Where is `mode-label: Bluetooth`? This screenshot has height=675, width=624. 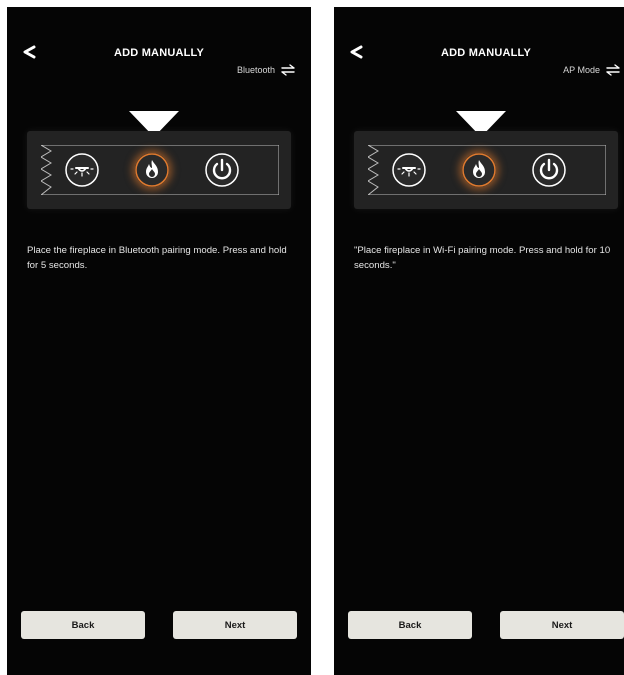
mode-label: Bluetooth is located at coordinates (255, 70).